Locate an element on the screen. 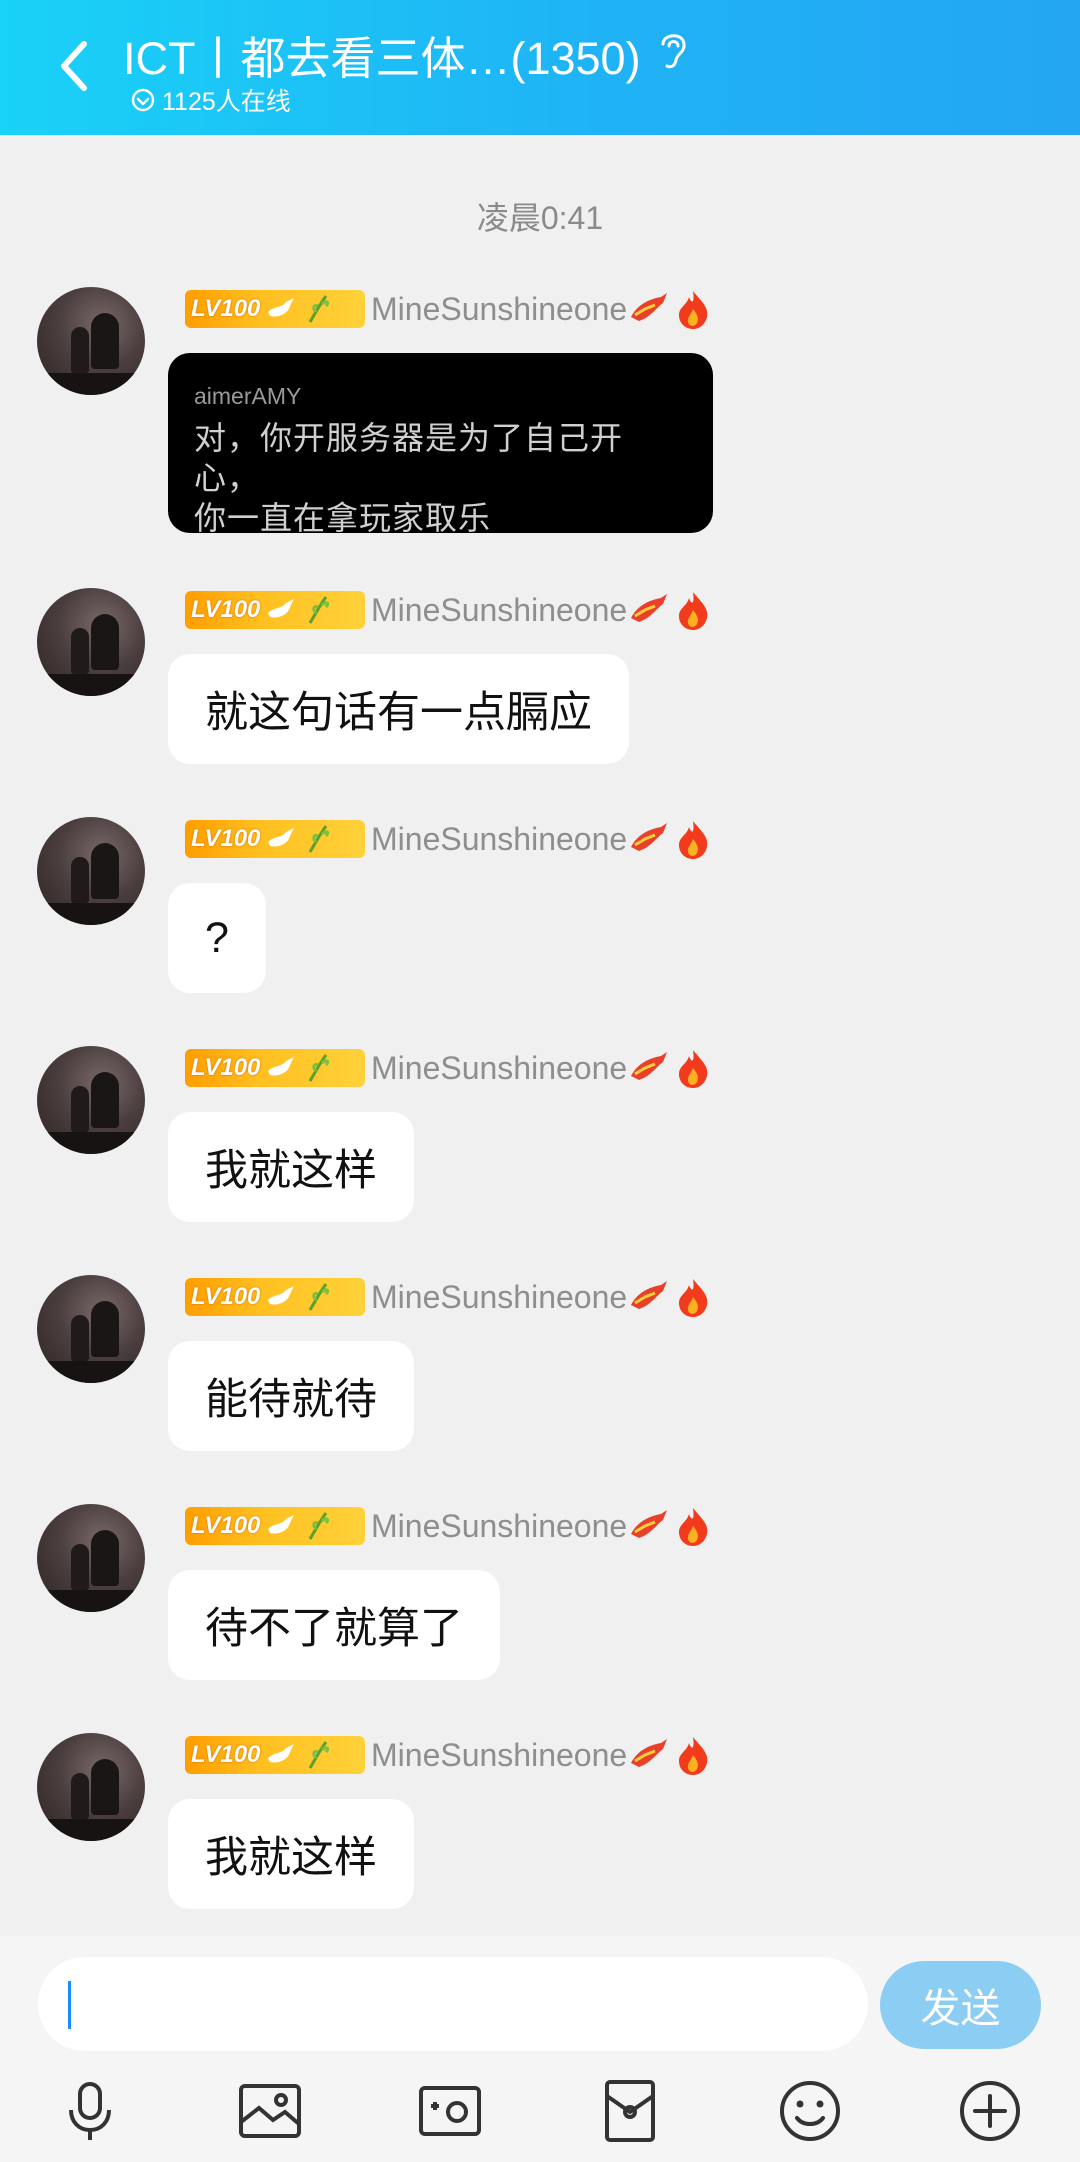  input-bar: 发送 is located at coordinates (540, 2049).